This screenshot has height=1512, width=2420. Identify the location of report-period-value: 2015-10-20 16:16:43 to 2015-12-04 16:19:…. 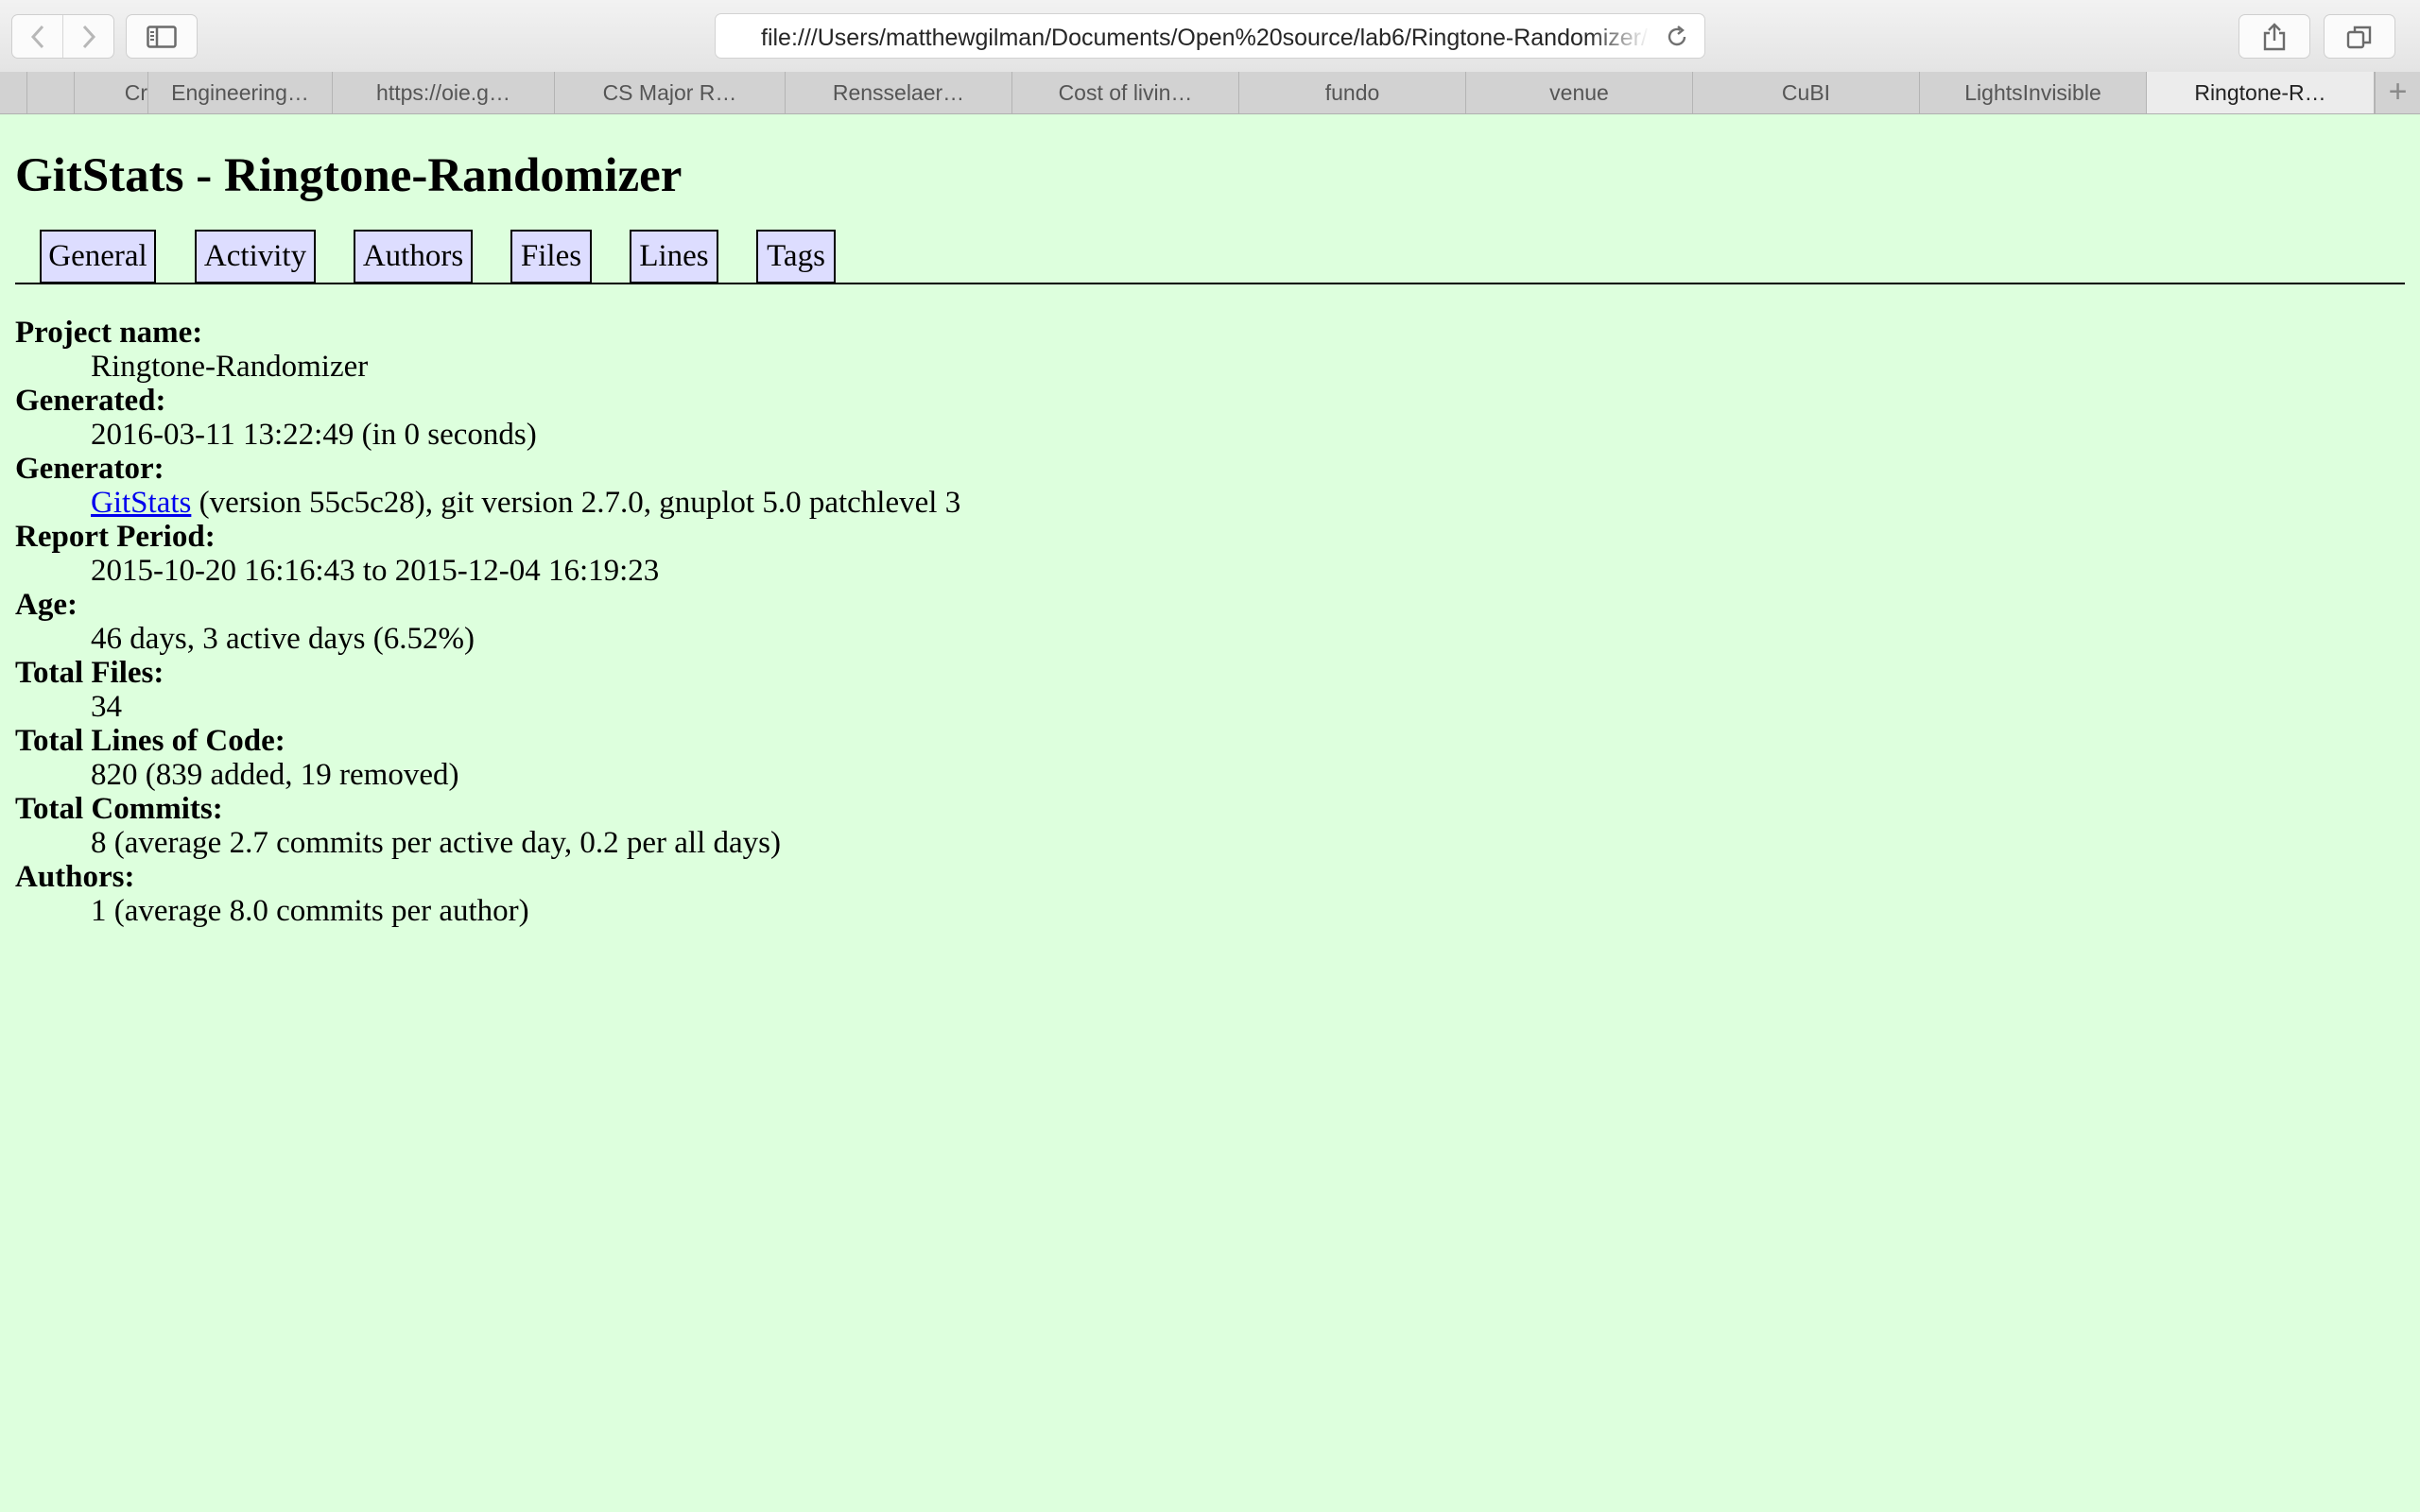
(375, 571).